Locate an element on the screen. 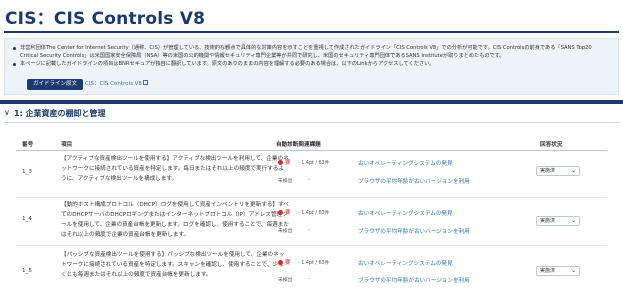 Image resolution: width=623 pixels, height=296 pixels. guideline-original-button: ガイドライン原文 is located at coordinates (55, 84).